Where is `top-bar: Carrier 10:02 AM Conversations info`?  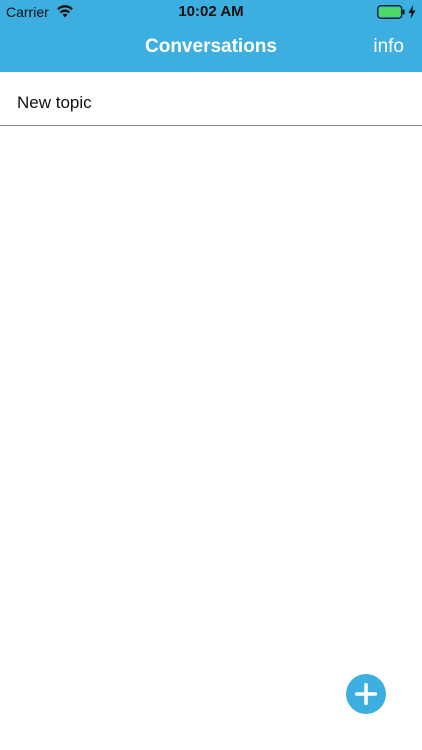 top-bar: Carrier 10:02 AM Conversations info is located at coordinates (211, 36).